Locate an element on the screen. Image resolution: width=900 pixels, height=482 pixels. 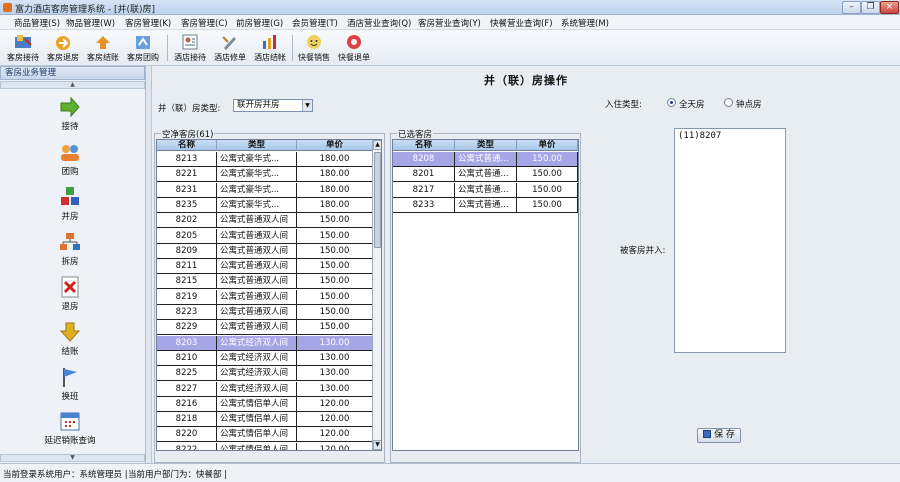
table-row: 8220 公寓式情侣单人间 120.00 is located at coordinates (265, 435).